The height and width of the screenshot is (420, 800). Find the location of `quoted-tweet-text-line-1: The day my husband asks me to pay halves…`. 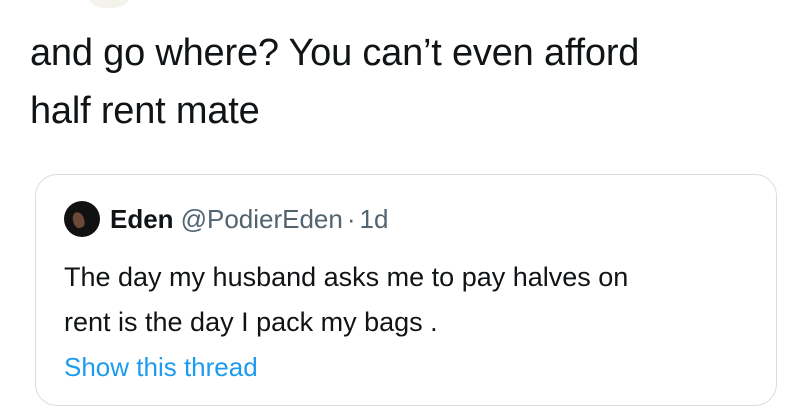

quoted-tweet-text-line-1: The day my husband asks me to pay halves… is located at coordinates (346, 277).